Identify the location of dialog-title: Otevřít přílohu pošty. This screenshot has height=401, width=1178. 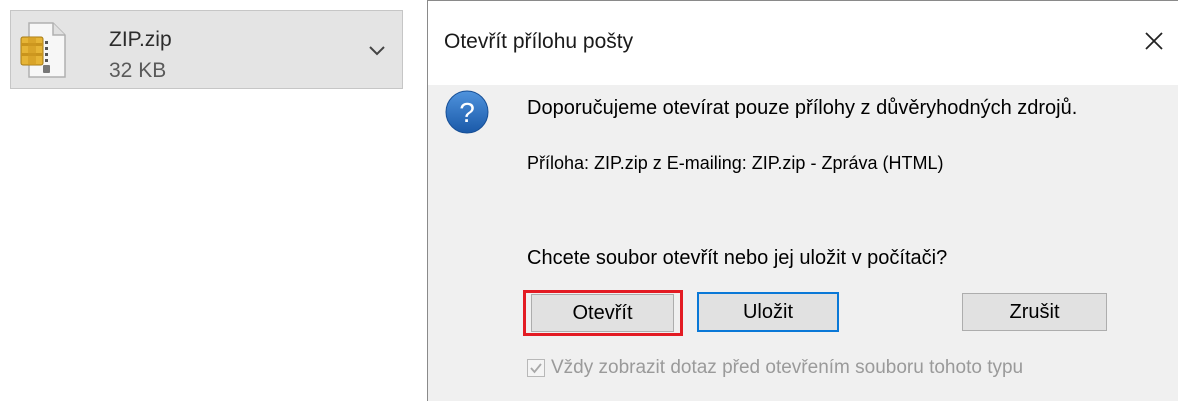
(539, 41).